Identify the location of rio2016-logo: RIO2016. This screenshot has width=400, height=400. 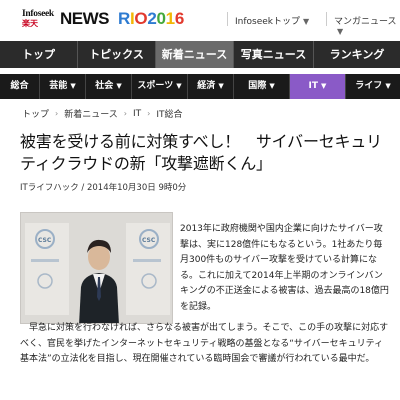
(151, 19).